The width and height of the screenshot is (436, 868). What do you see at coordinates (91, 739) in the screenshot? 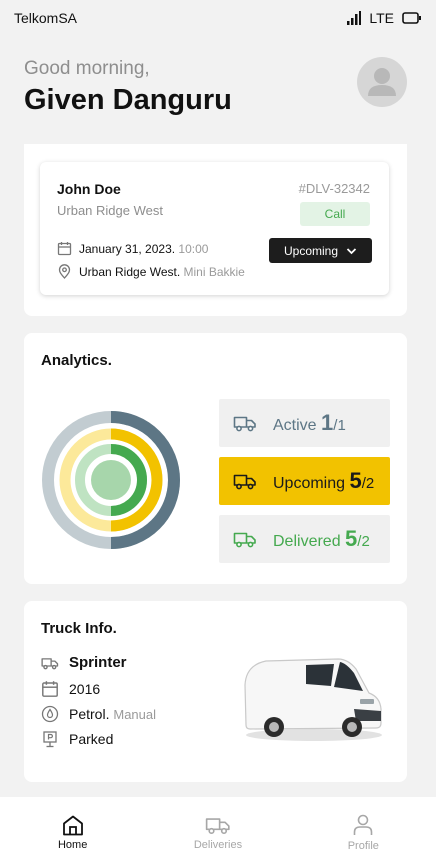
I see `truck-state: Parked` at bounding box center [91, 739].